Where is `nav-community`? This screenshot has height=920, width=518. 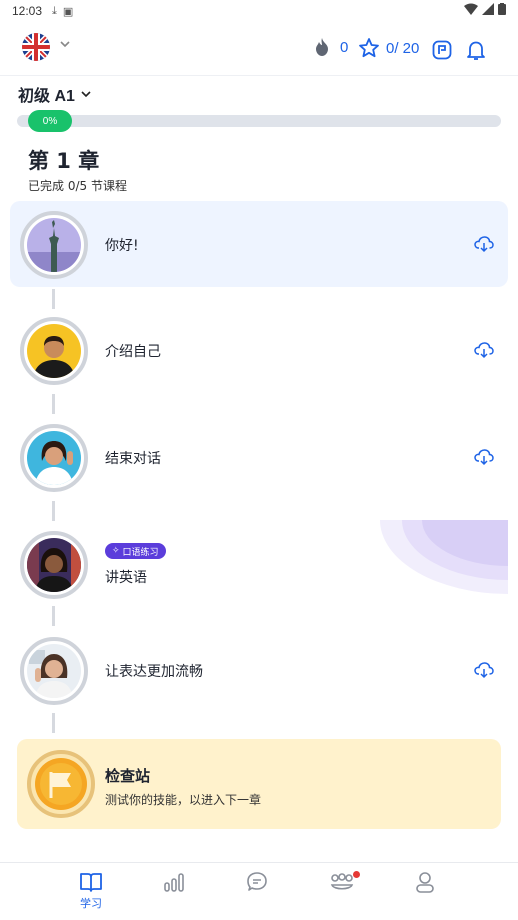
nav-community is located at coordinates (342, 882).